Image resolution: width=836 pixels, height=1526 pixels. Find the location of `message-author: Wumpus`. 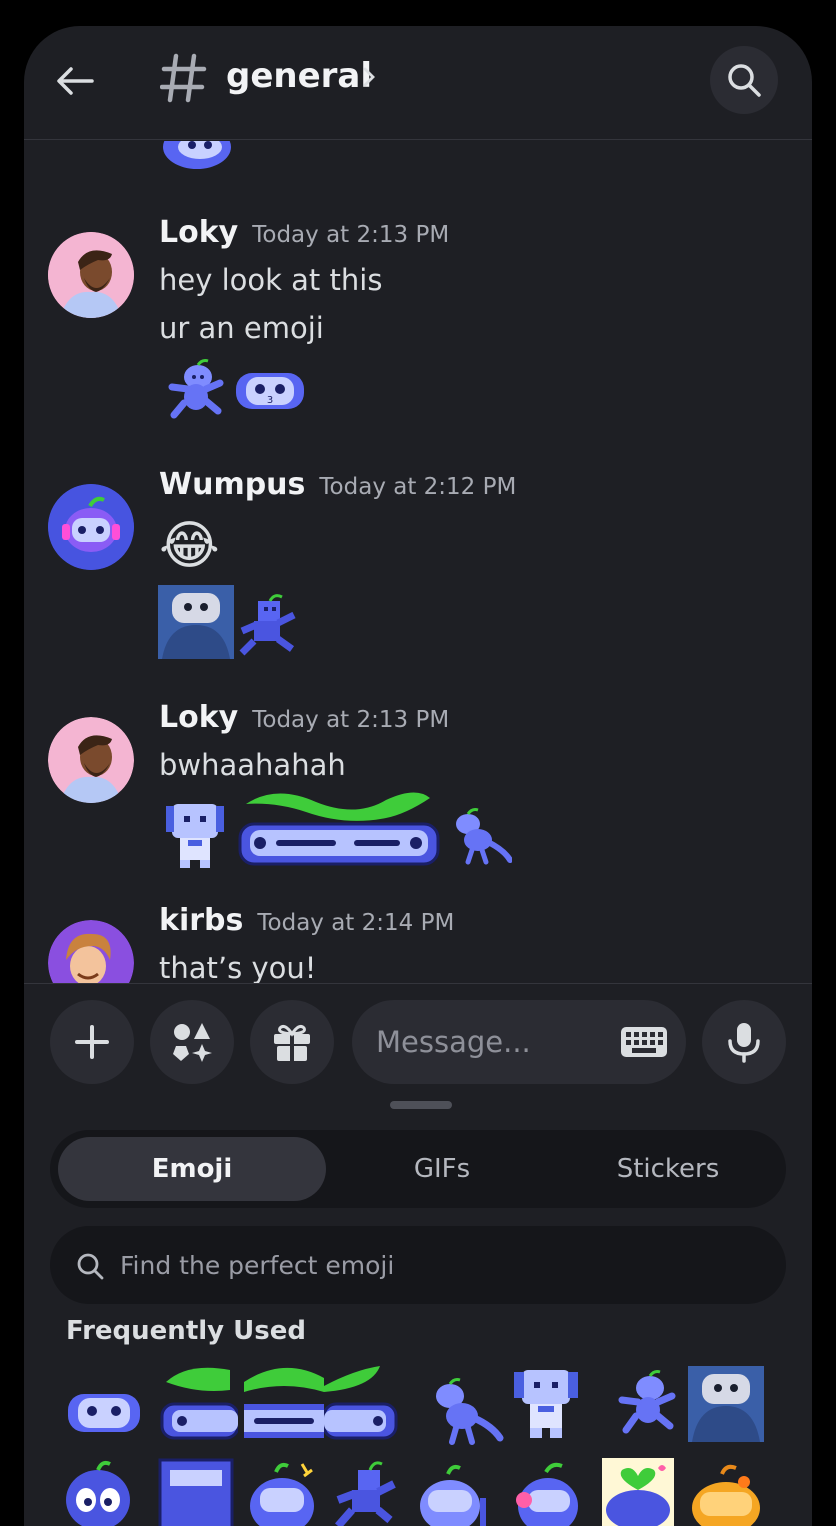

message-author: Wumpus is located at coordinates (232, 484).